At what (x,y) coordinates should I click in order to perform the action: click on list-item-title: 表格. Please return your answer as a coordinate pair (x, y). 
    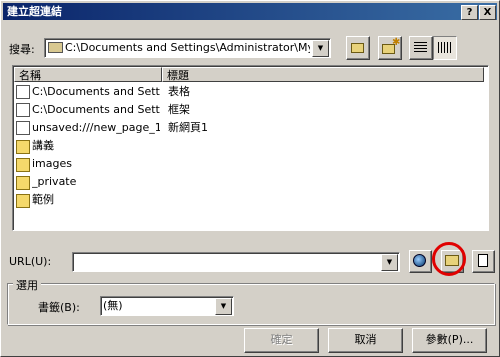
    Looking at the image, I should click on (179, 91).